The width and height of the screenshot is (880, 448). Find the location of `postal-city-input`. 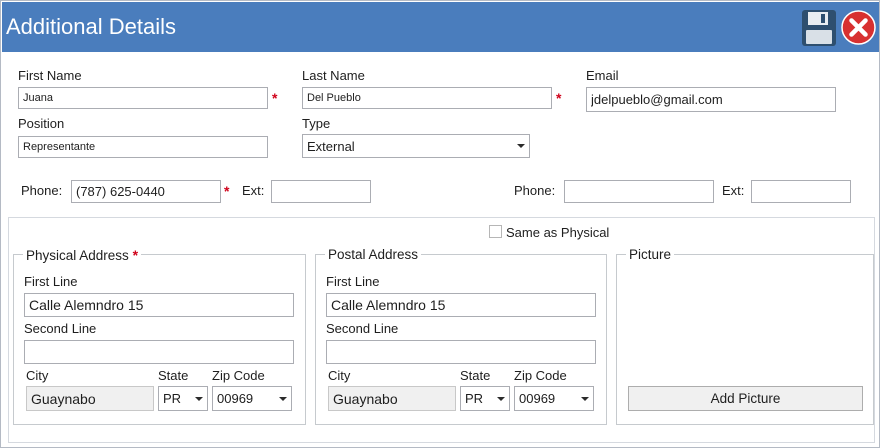

postal-city-input is located at coordinates (392, 398).